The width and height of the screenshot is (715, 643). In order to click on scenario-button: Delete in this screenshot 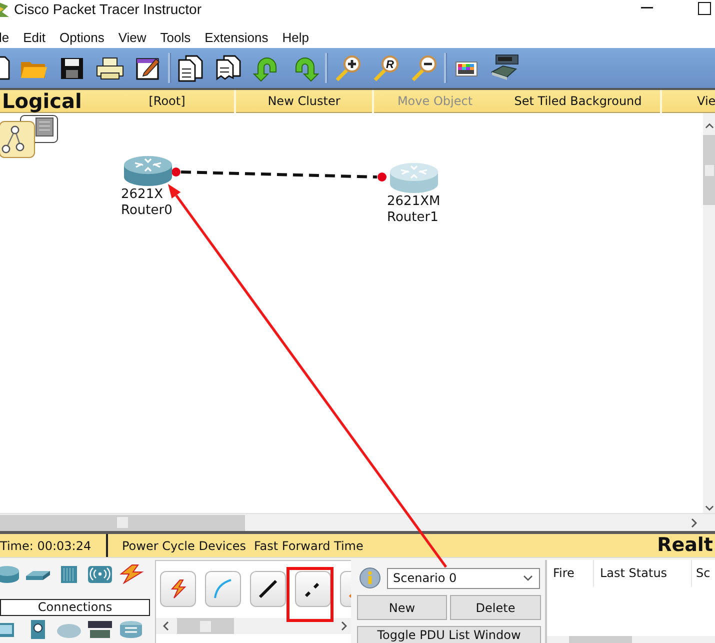, I will do `click(495, 607)`.